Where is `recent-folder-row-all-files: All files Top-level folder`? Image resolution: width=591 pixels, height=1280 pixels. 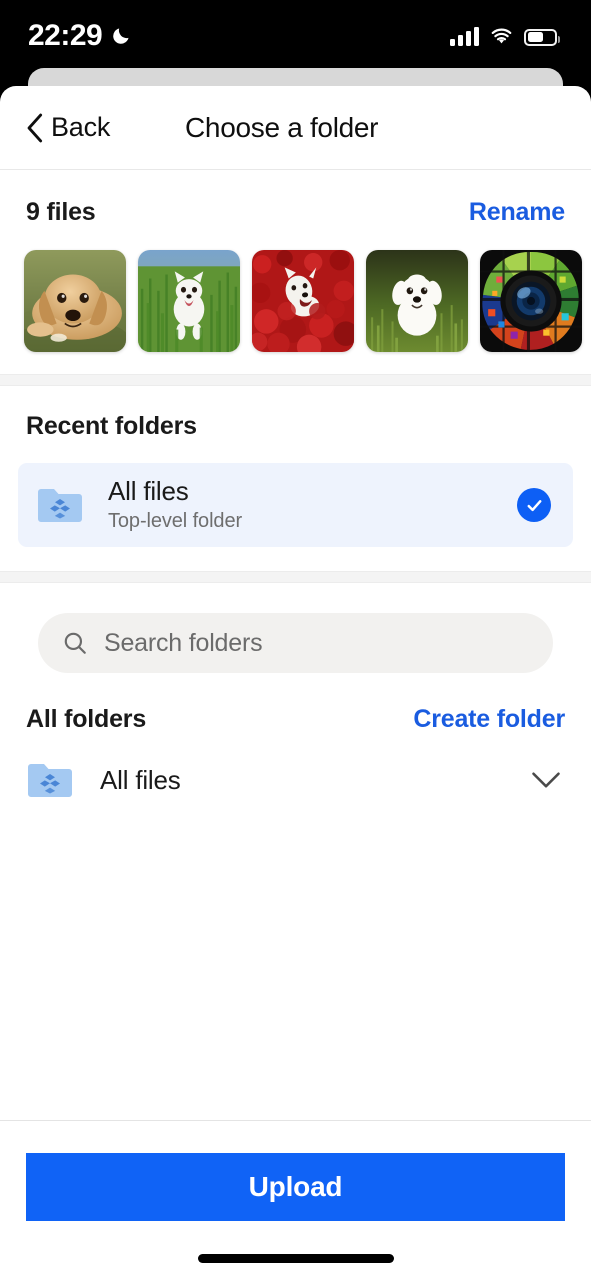
recent-folder-row-all-files: All files Top-level folder is located at coordinates (295, 505).